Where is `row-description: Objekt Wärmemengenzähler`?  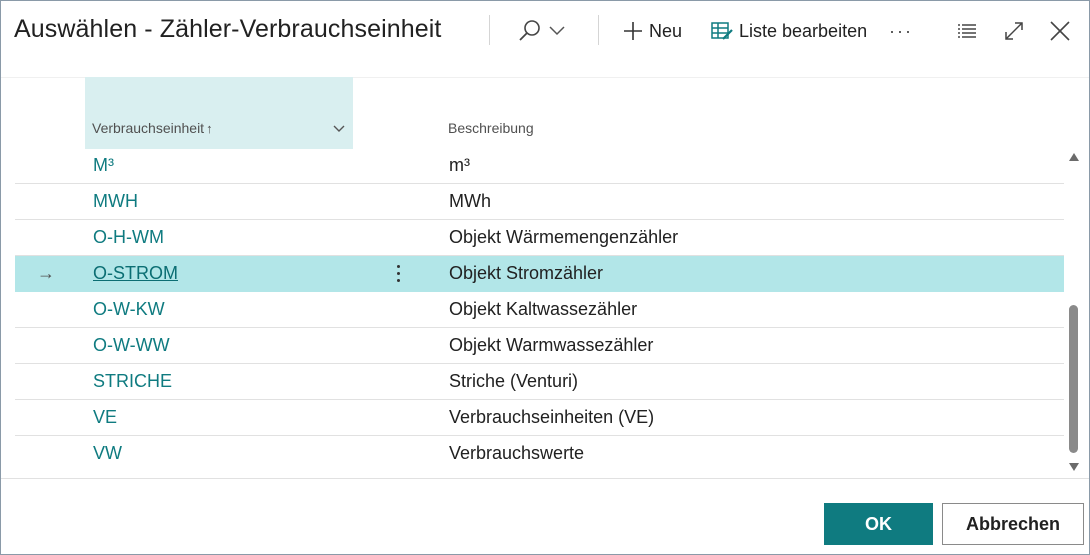
row-description: Objekt Wärmemengenzähler is located at coordinates (564, 237).